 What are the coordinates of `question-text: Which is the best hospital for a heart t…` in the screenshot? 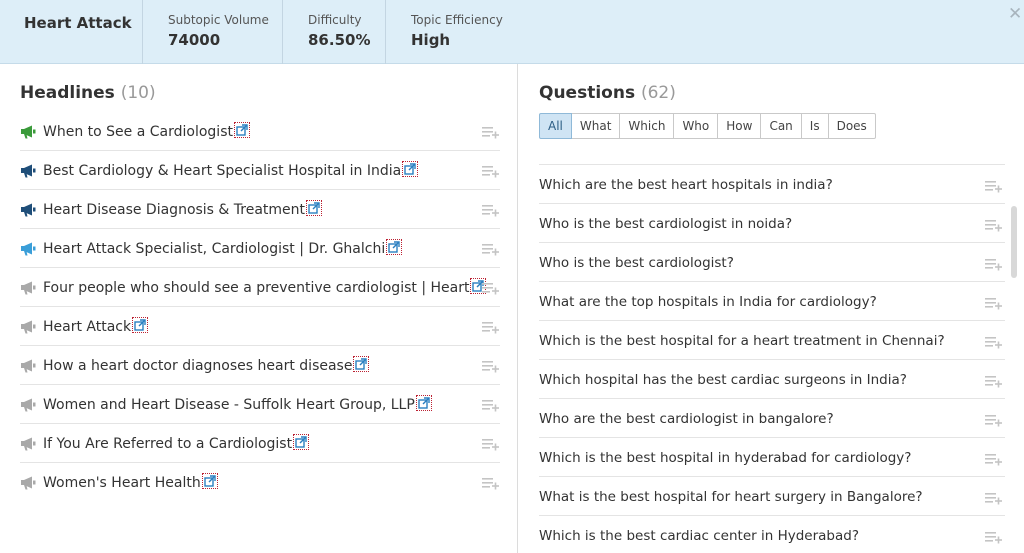 It's located at (742, 341).